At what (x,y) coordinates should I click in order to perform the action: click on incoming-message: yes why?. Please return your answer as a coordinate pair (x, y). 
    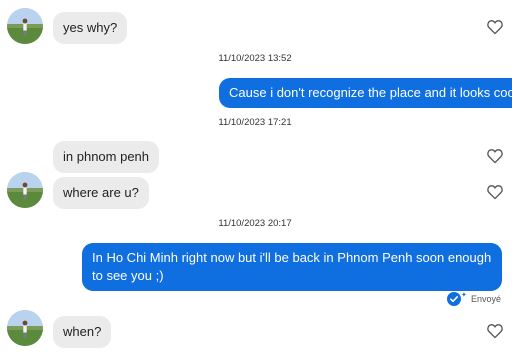
    Looking at the image, I should click on (90, 28).